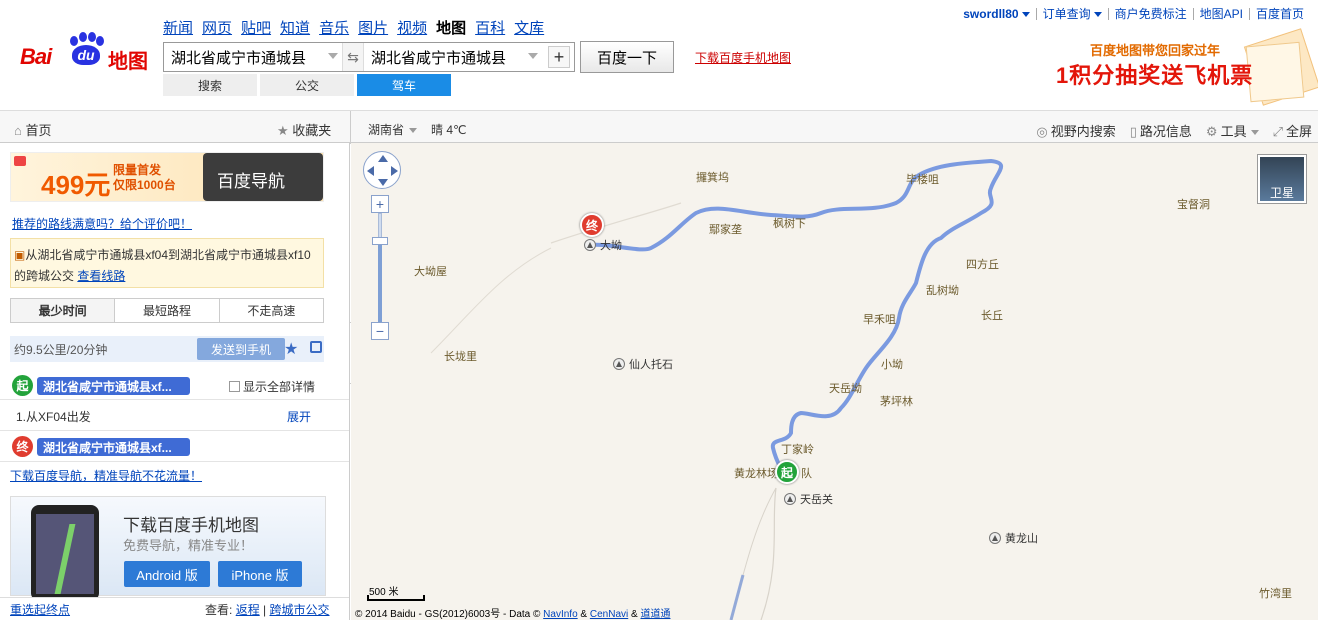 This screenshot has height=620, width=1318. I want to click on print-icon, so click(316, 347).